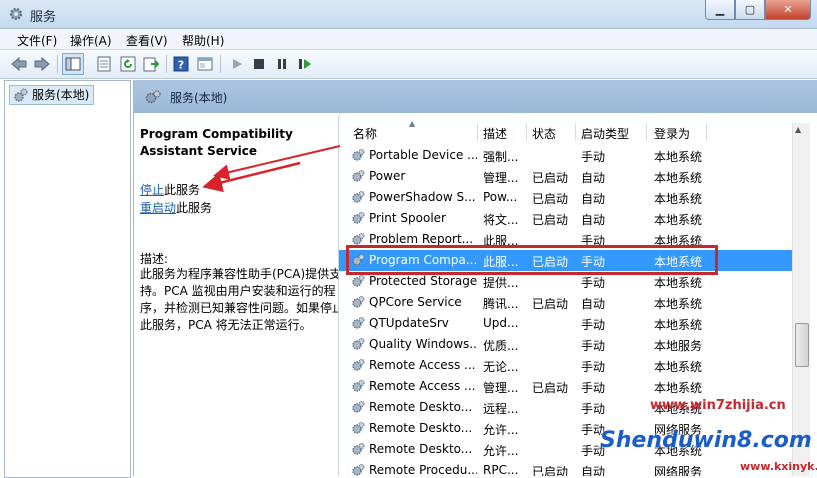  I want to click on table-row: PowerShadow S... Pow... 已启动 自动 本地系统, so click(566, 197).